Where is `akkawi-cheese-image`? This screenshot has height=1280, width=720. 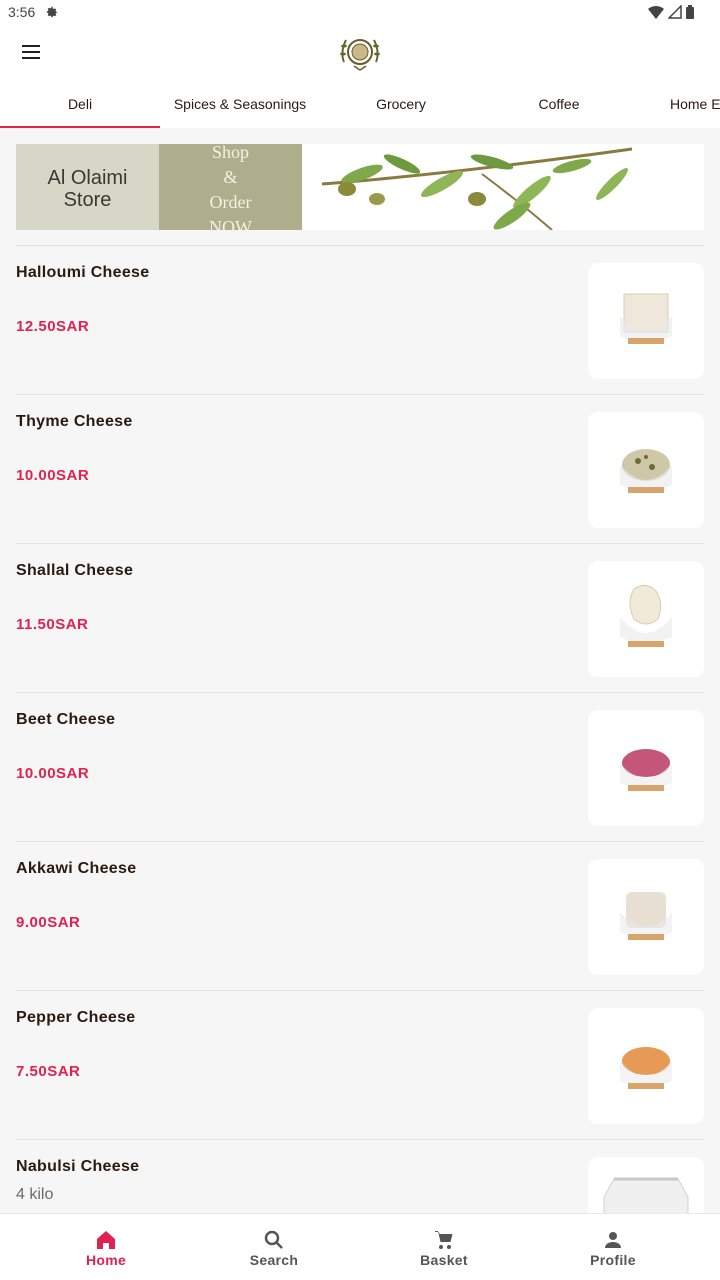 akkawi-cheese-image is located at coordinates (646, 917).